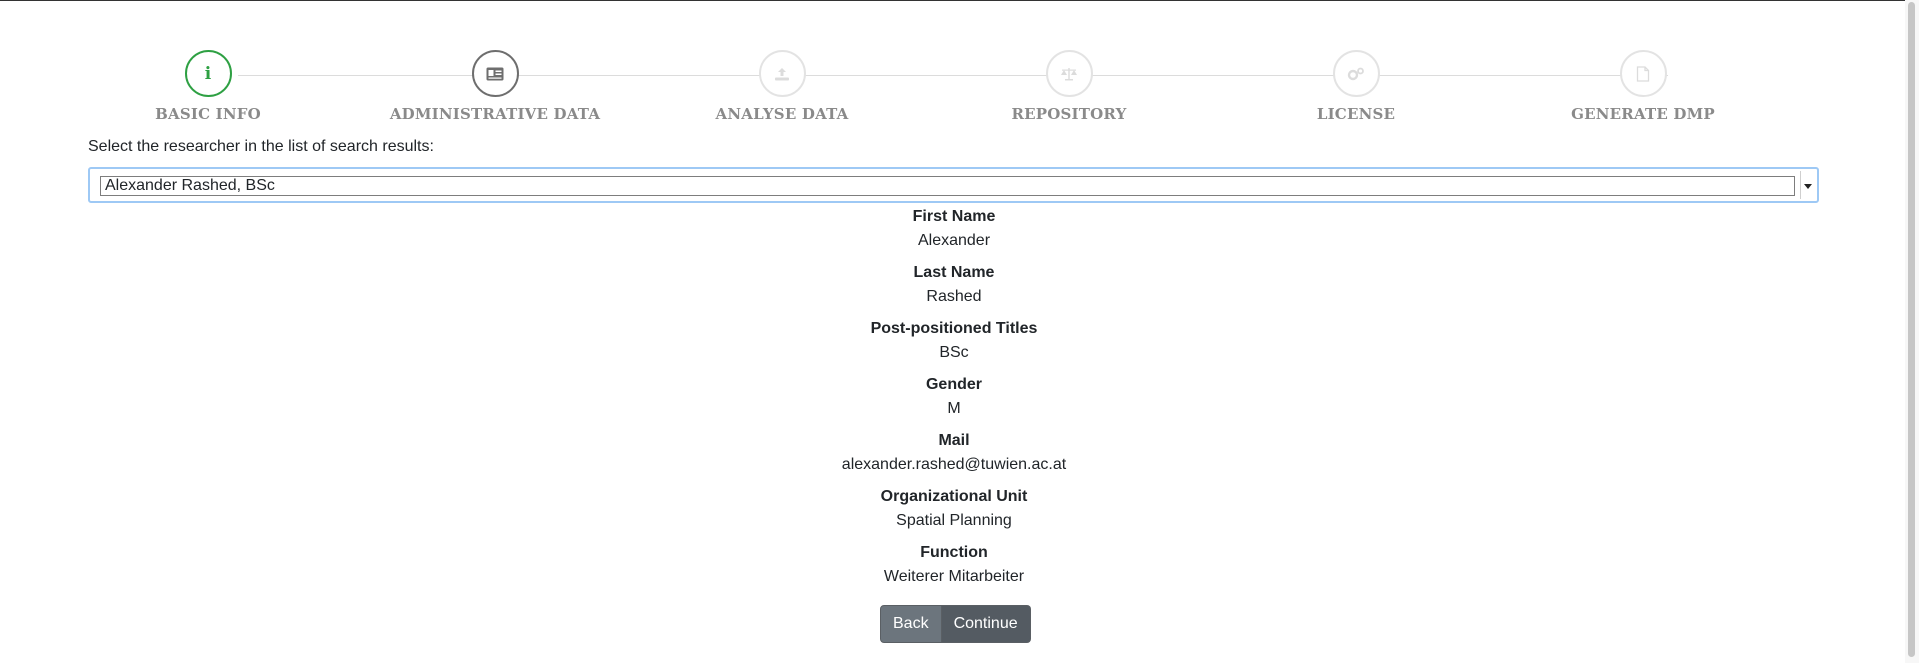  I want to click on field-value: Weiterer Mitarbeiter, so click(954, 576).